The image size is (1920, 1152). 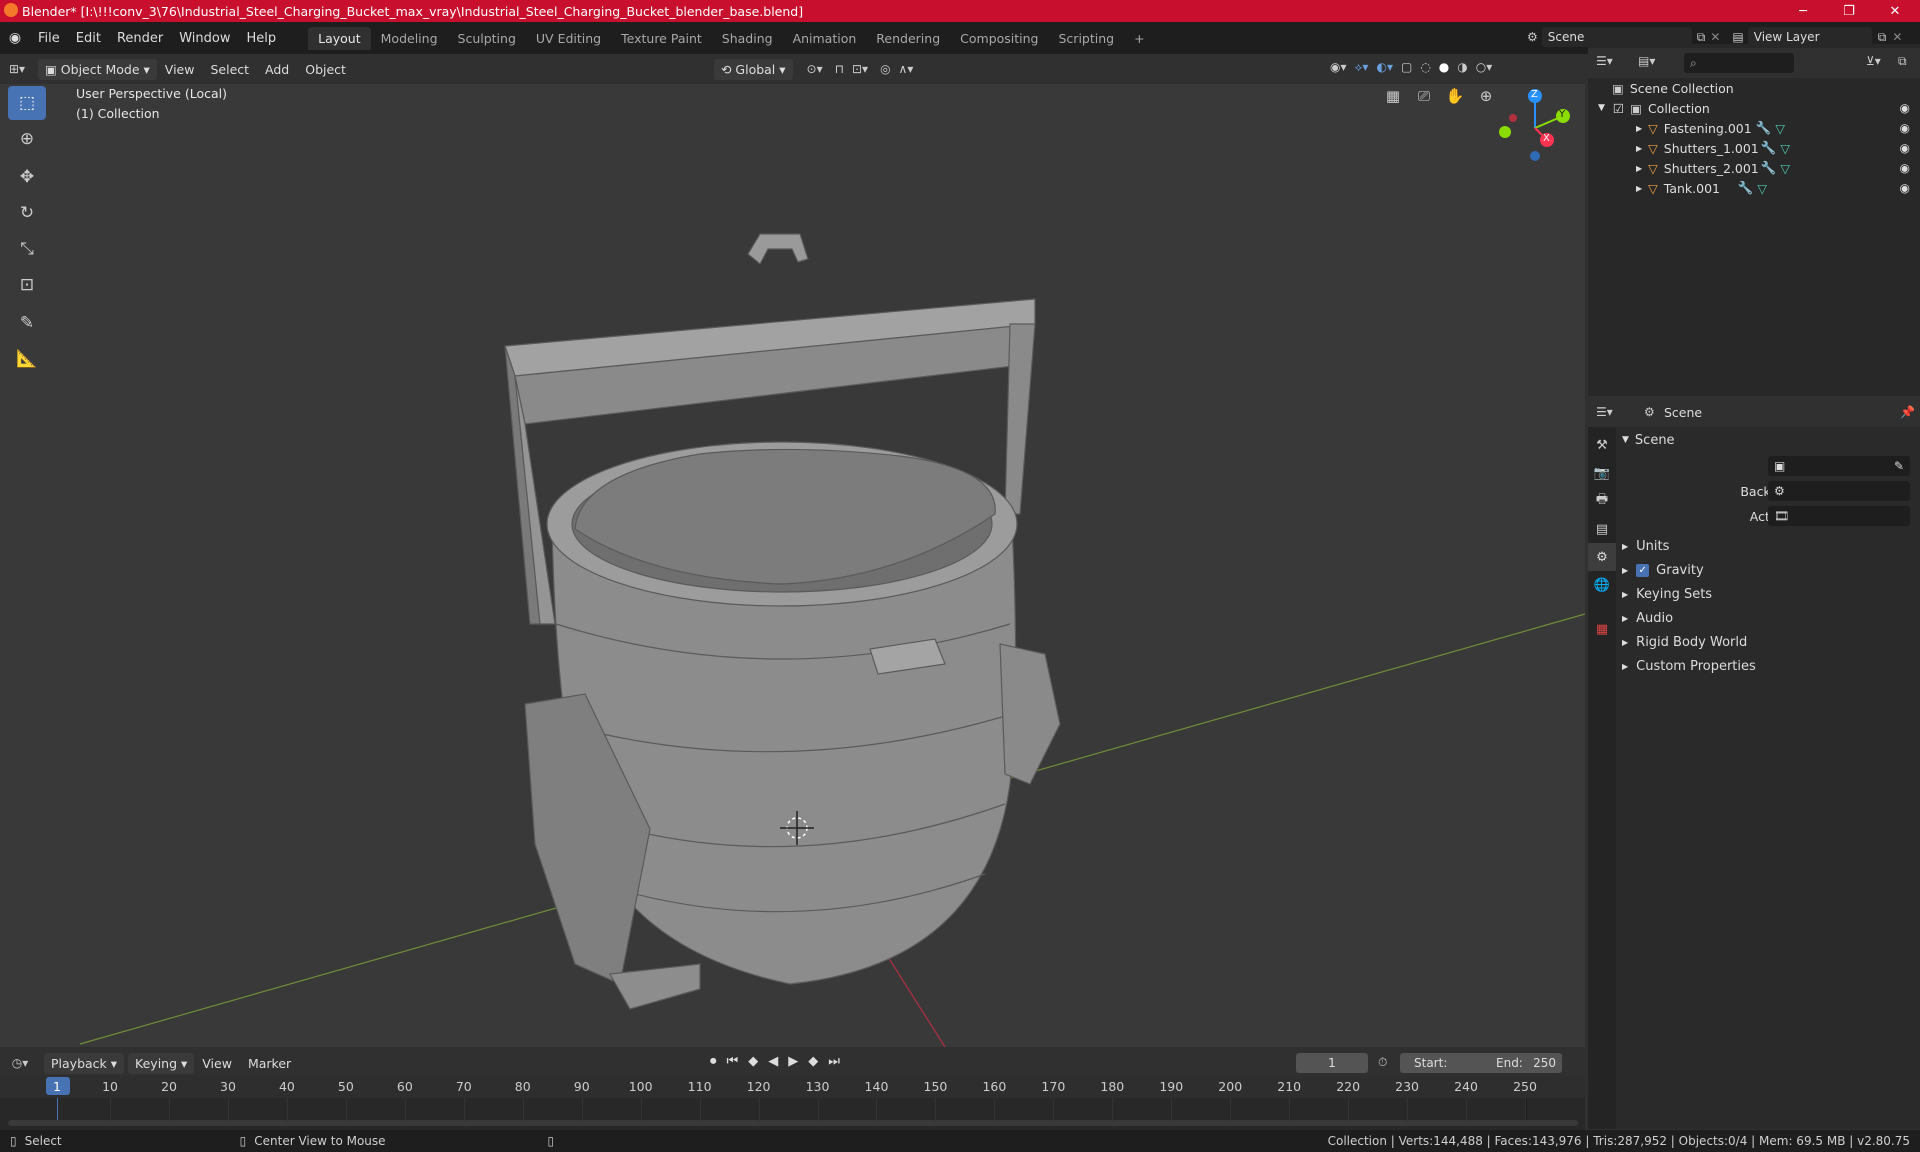 I want to click on maximize-button: ❐, so click(x=1849, y=11).